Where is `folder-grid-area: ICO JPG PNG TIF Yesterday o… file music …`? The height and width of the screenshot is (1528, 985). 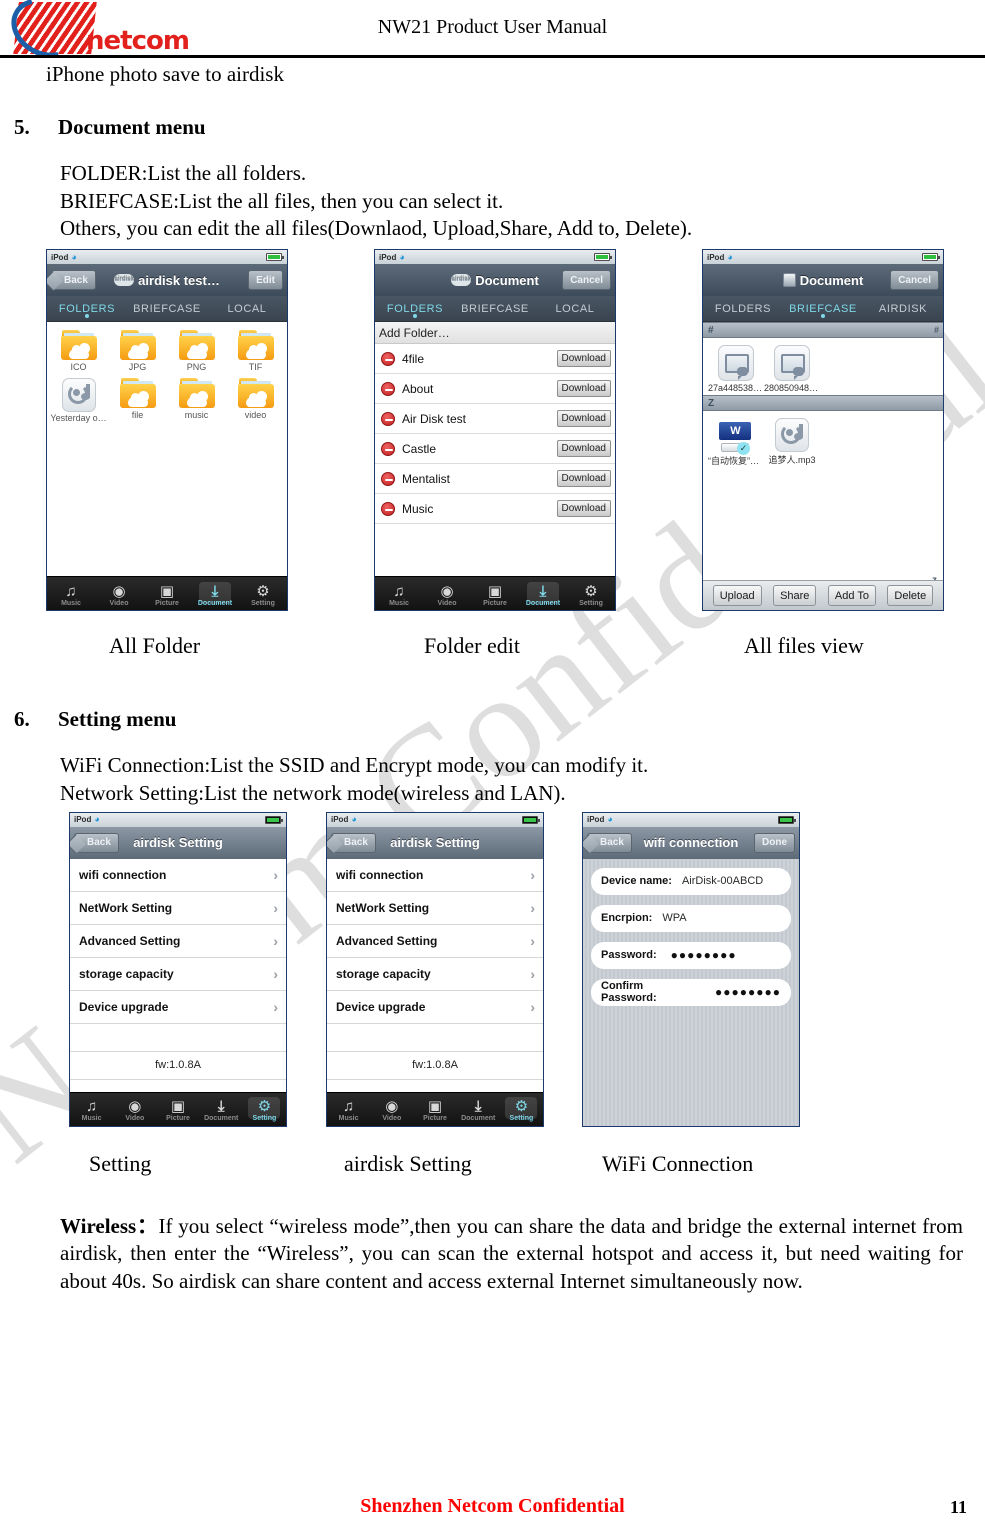 folder-grid-area: ICO JPG PNG TIF Yesterday o… file music … is located at coordinates (167, 456).